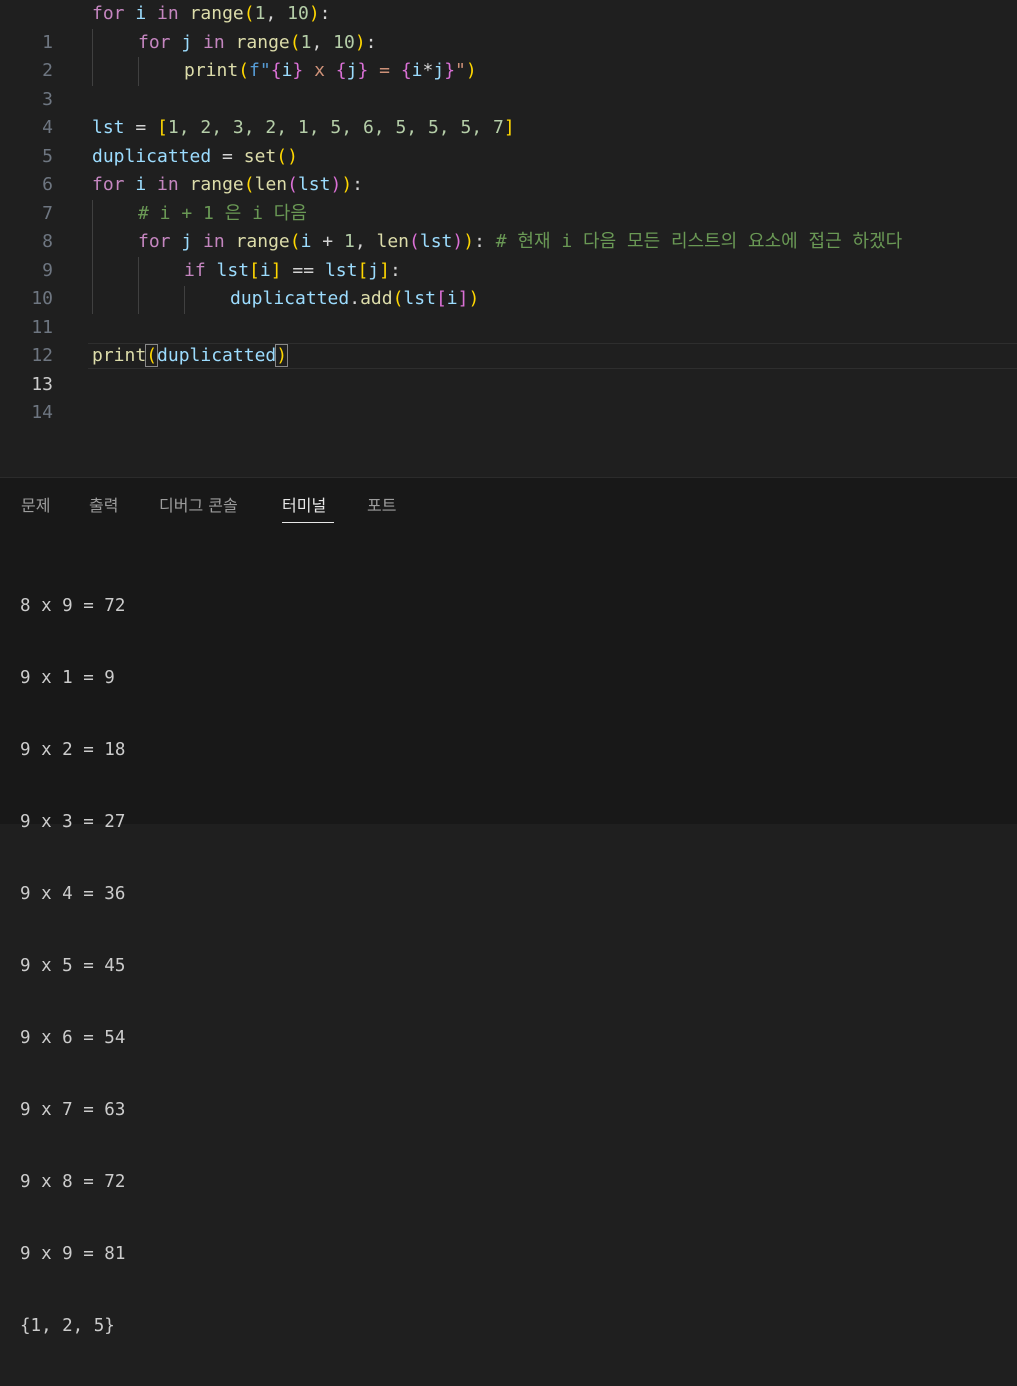  I want to click on keyword-if: if, so click(195, 270).